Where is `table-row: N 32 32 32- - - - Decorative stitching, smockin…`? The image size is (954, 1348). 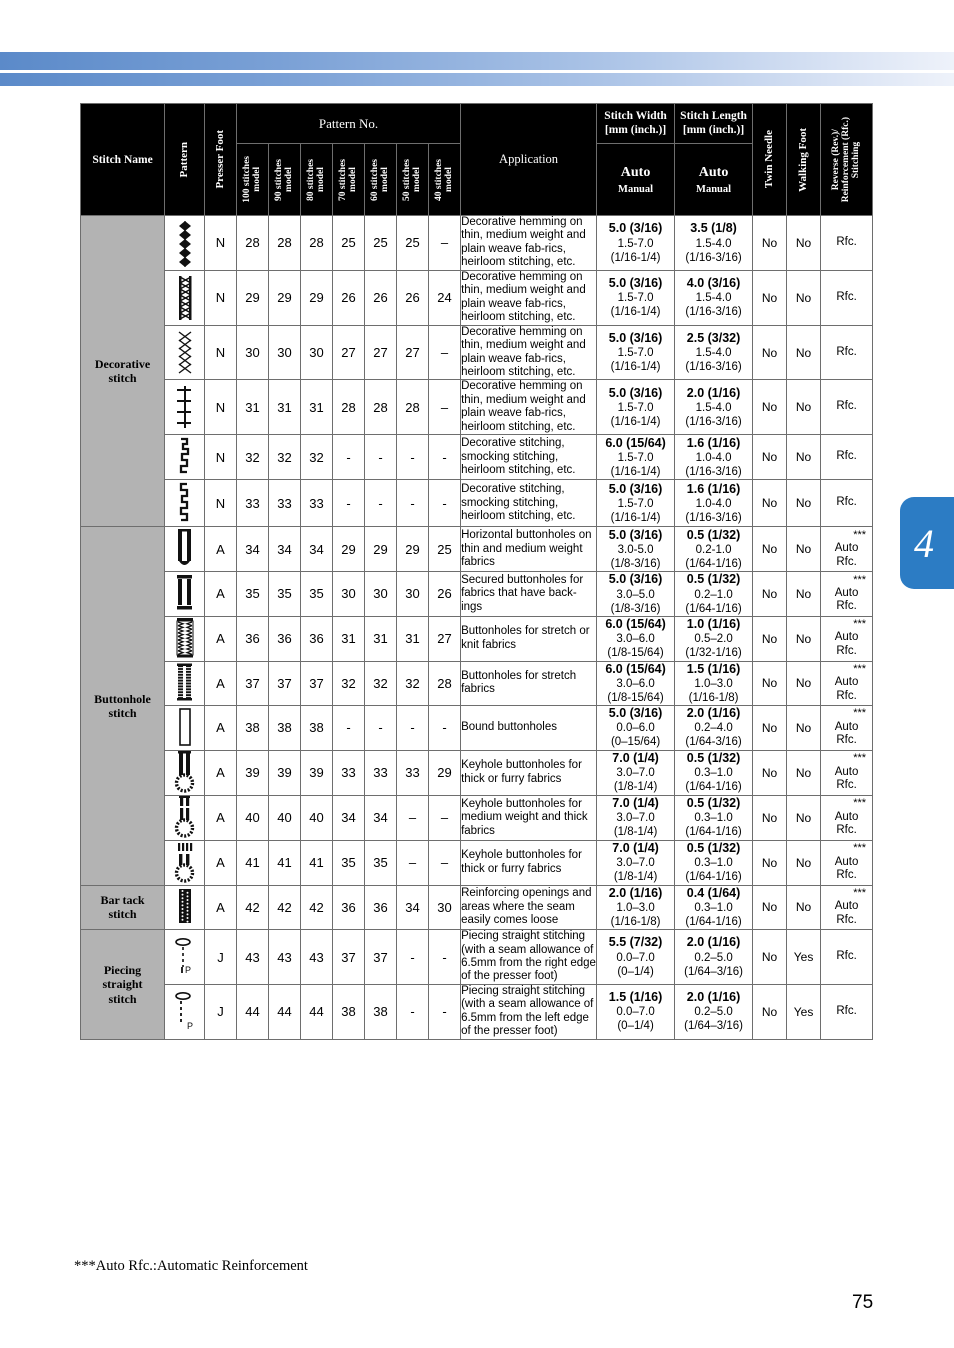
table-row: N 32 32 32- - - - Decorative stitching, smockin… is located at coordinates (477, 457).